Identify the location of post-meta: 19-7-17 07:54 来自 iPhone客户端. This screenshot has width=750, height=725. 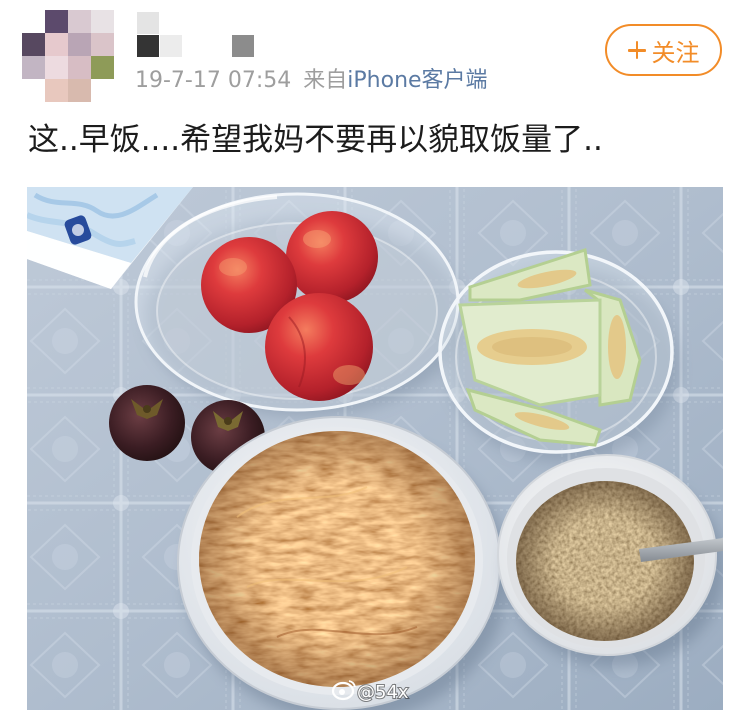
(311, 81).